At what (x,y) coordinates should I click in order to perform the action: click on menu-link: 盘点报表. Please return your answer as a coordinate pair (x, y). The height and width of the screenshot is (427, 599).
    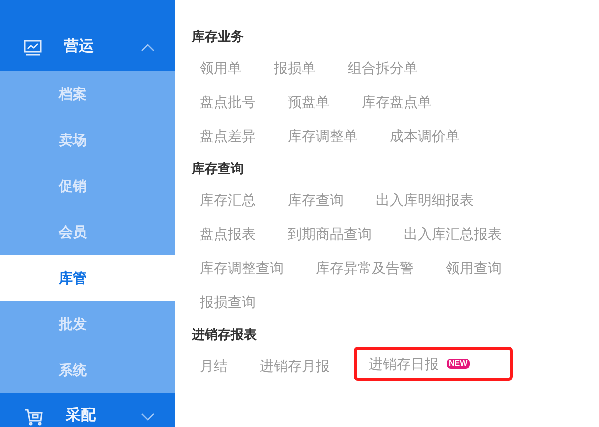
    Looking at the image, I should click on (228, 234).